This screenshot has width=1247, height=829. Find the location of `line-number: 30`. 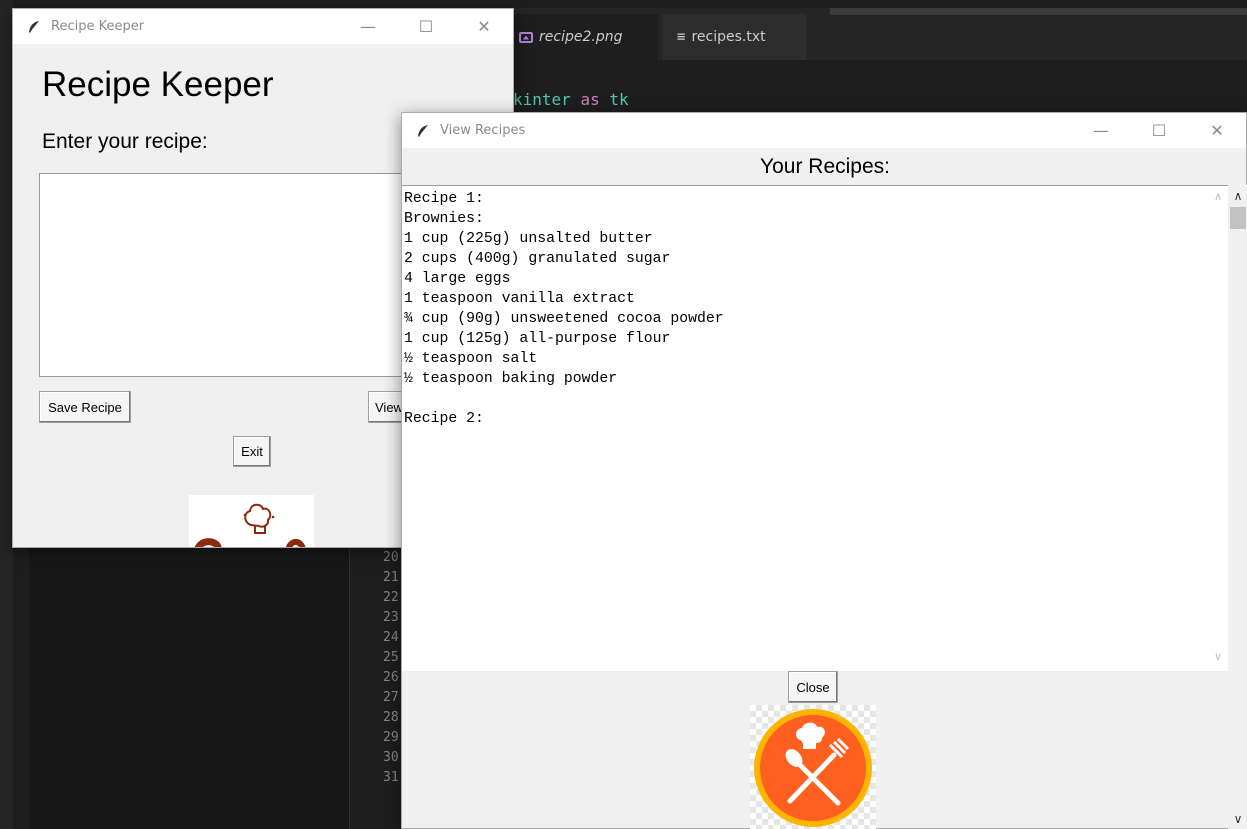

line-number: 30 is located at coordinates (391, 757).